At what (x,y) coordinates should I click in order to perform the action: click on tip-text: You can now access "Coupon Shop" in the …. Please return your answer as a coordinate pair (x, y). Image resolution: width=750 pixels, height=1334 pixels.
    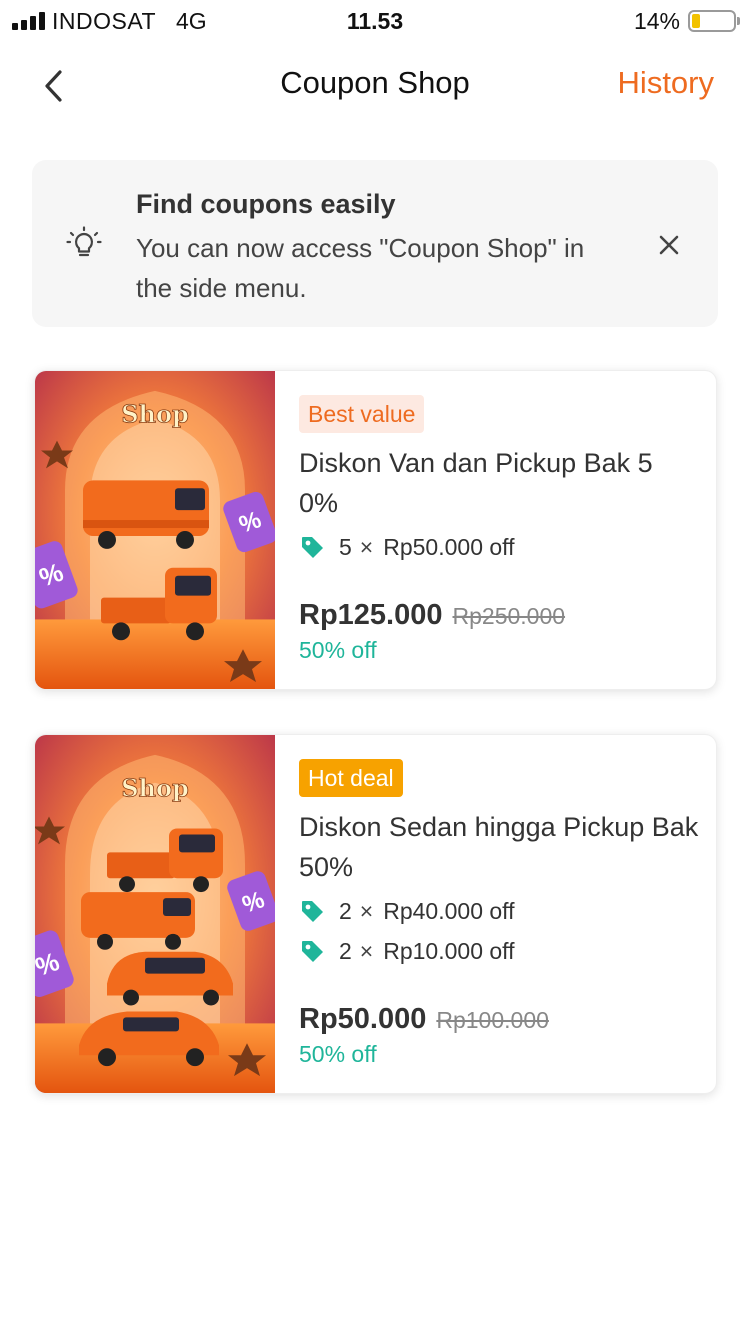
    Looking at the image, I should click on (360, 268).